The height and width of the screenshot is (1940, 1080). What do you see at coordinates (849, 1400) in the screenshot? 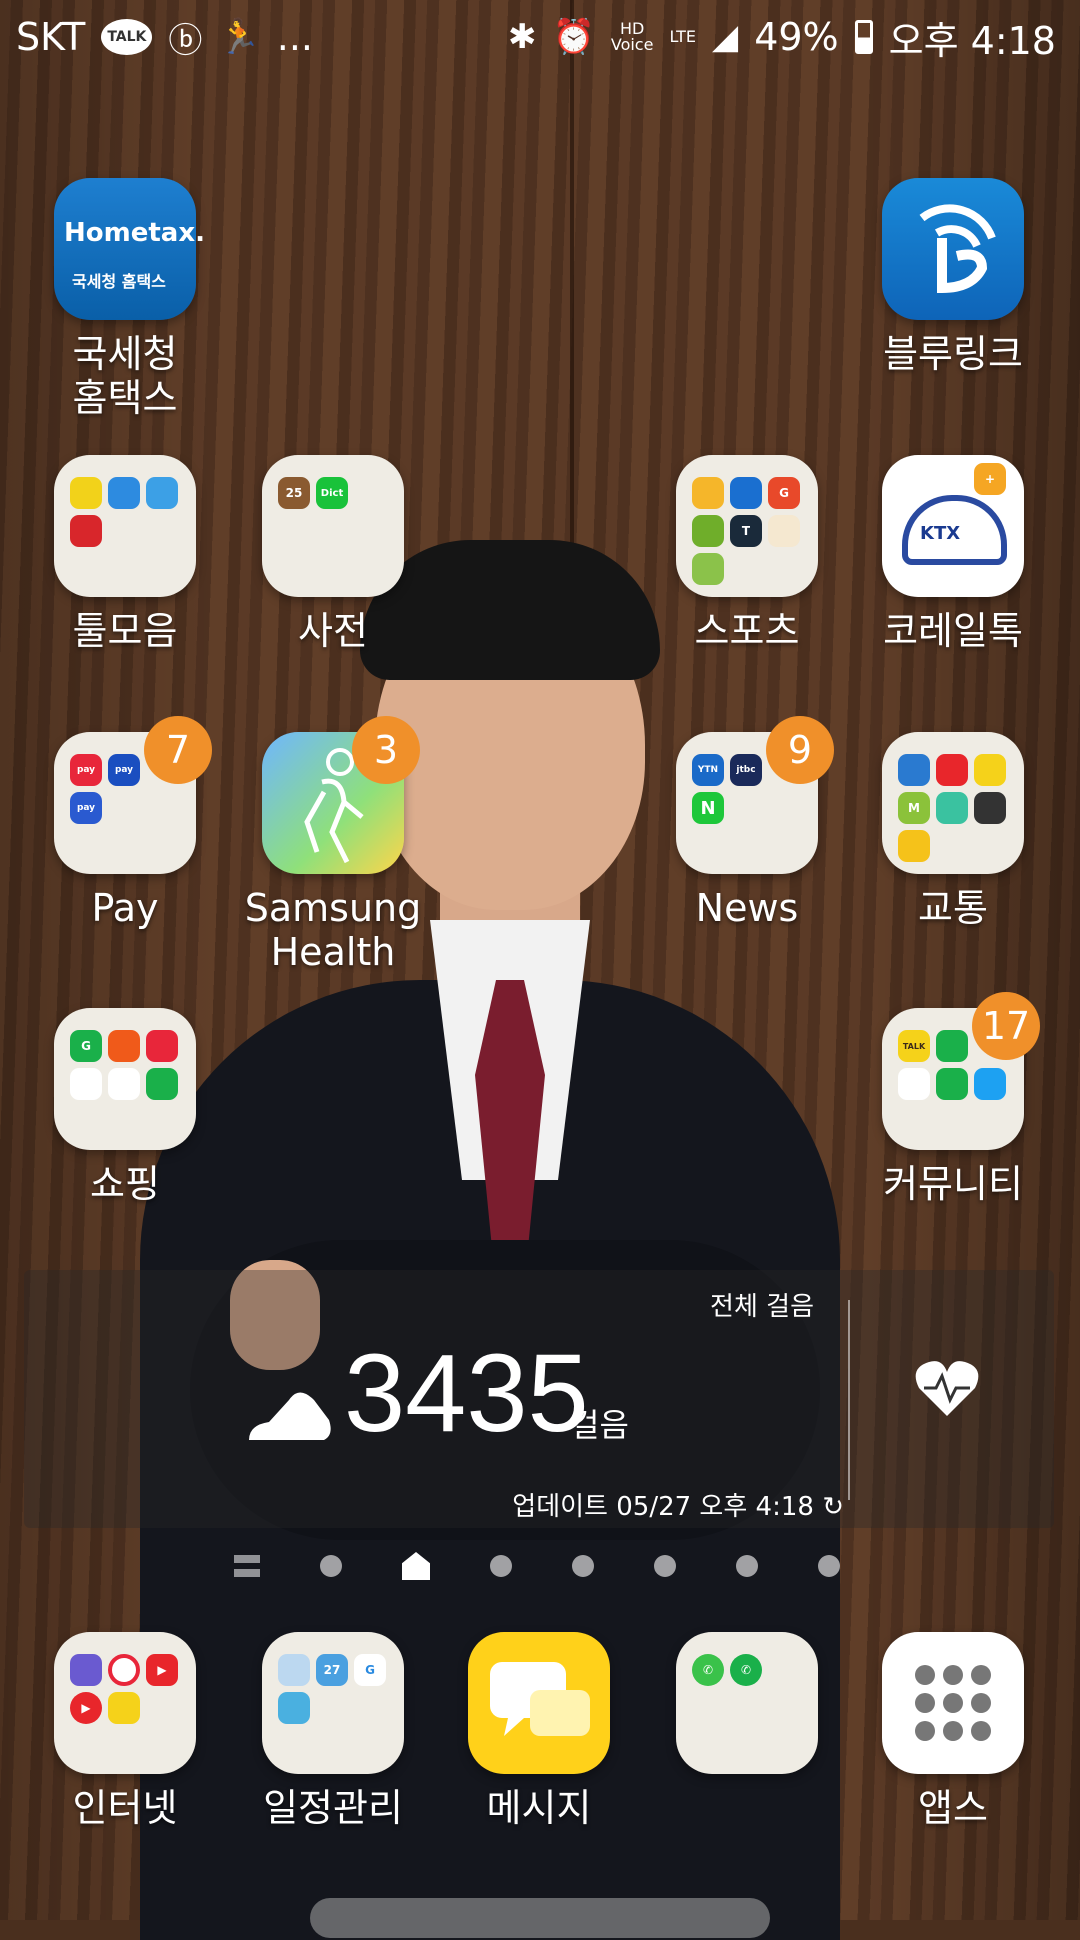
I see `widget-divider` at bounding box center [849, 1400].